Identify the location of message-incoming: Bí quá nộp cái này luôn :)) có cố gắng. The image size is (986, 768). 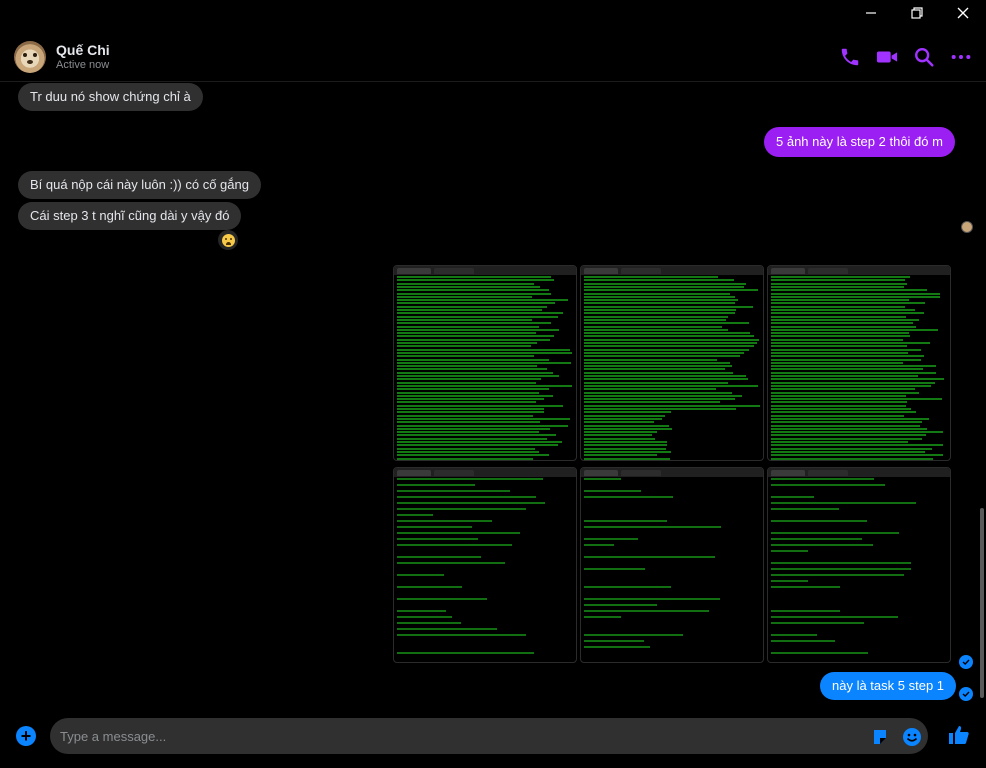
(139, 185).